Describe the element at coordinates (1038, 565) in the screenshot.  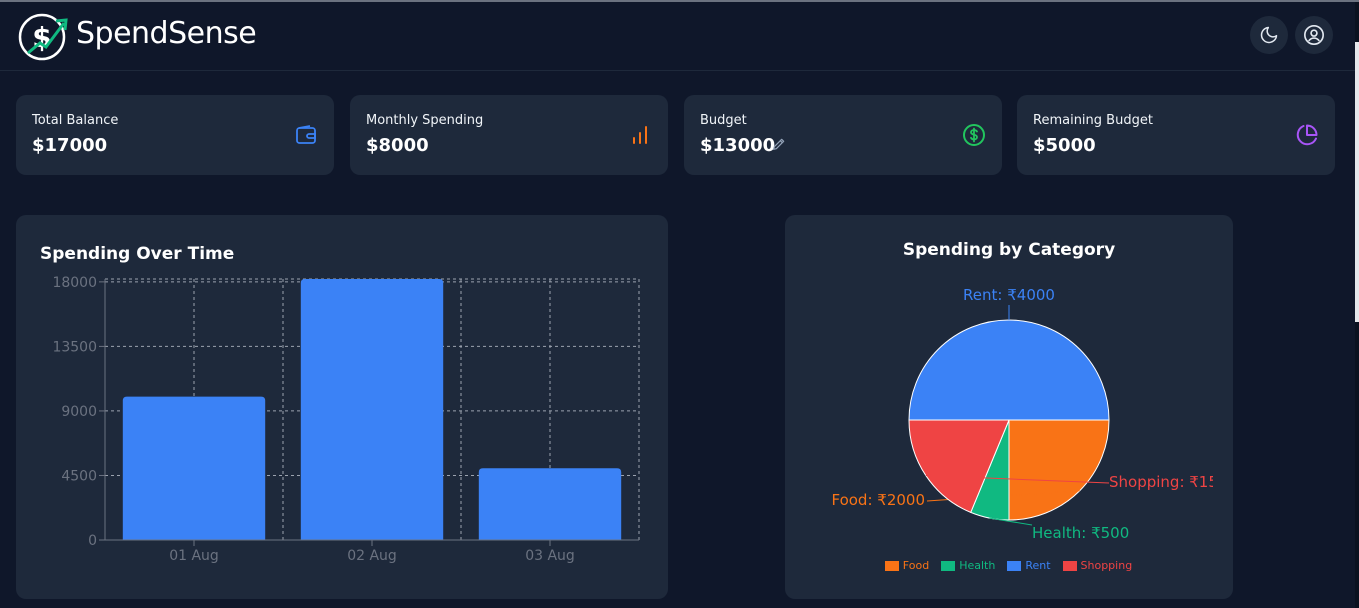
I see `legend-label: Rent` at that location.